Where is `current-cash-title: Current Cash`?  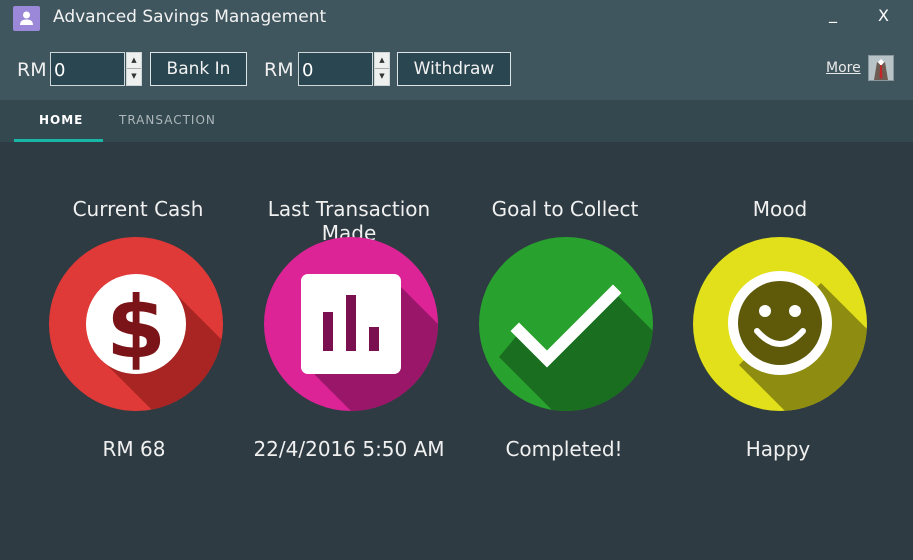
current-cash-title: Current Cash is located at coordinates (138, 209).